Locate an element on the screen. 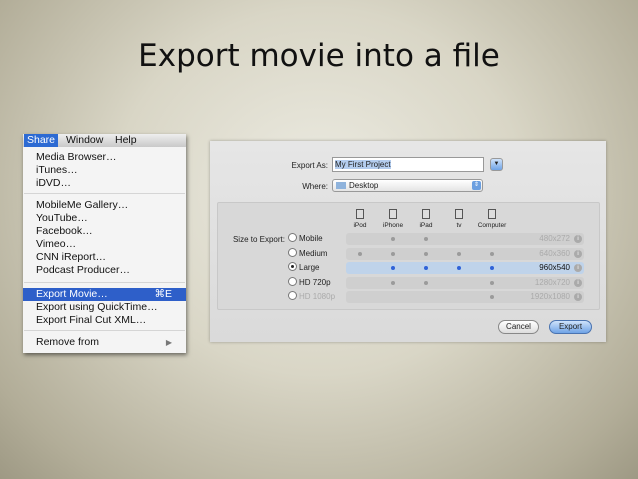  size-row: 960x540 i is located at coordinates (465, 268).